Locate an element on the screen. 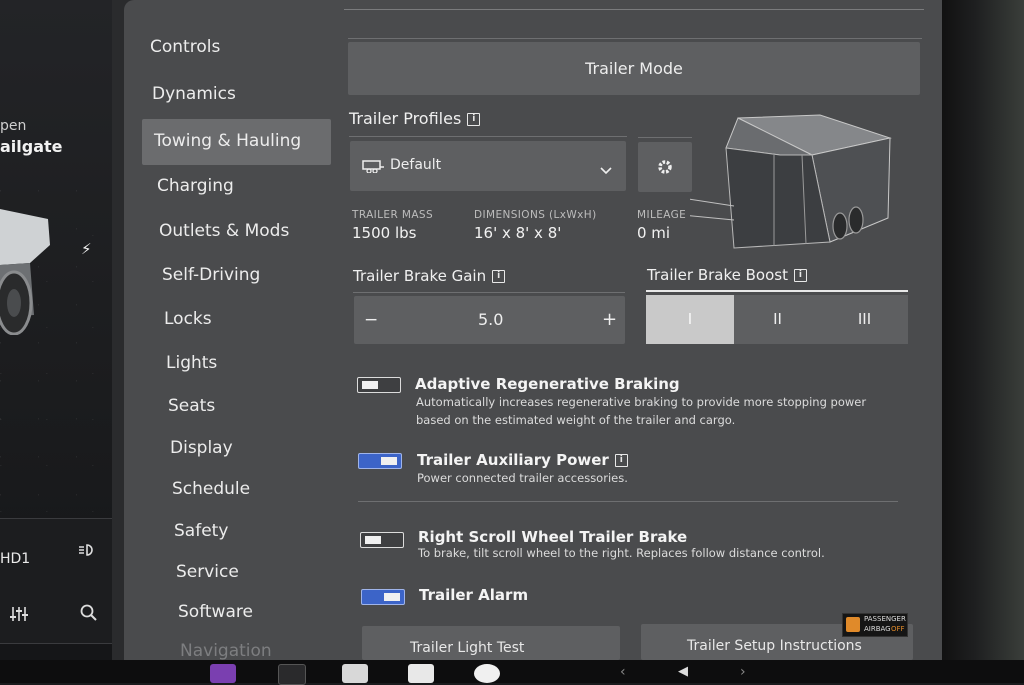 This screenshot has height=685, width=1024. adaptive-regen-toggle is located at coordinates (379, 385).